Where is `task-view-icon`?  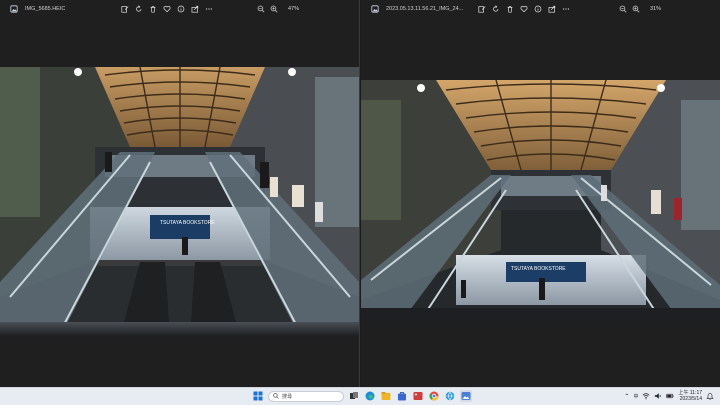
task-view-icon is located at coordinates (354, 395).